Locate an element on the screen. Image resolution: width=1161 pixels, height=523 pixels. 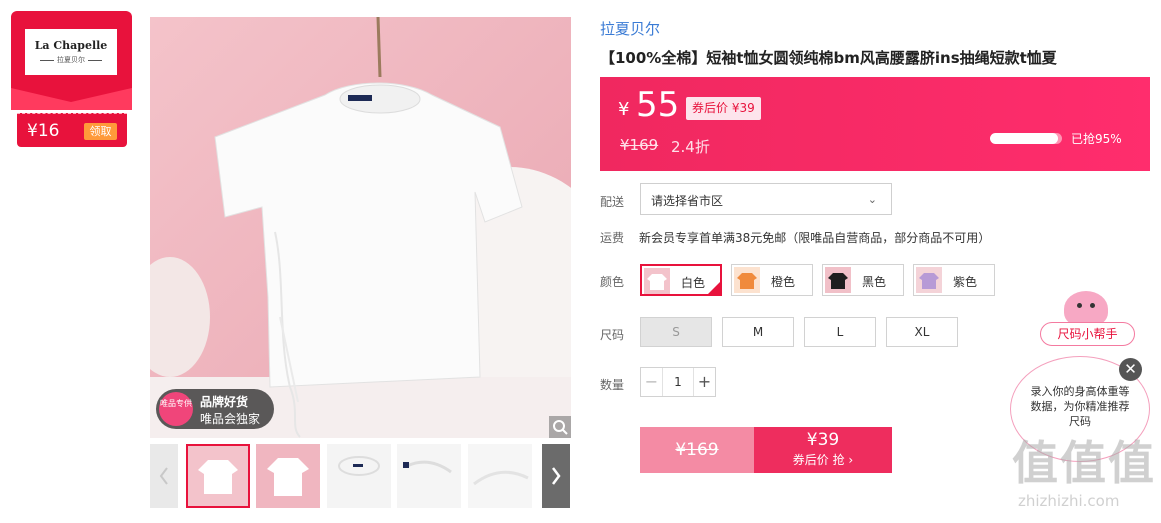
chevron-right-icon is located at coordinates (556, 476).